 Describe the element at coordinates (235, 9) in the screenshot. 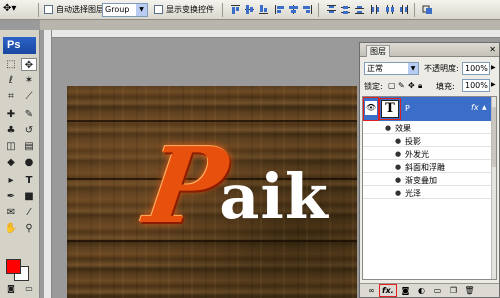

I see `align-top-icon` at that location.